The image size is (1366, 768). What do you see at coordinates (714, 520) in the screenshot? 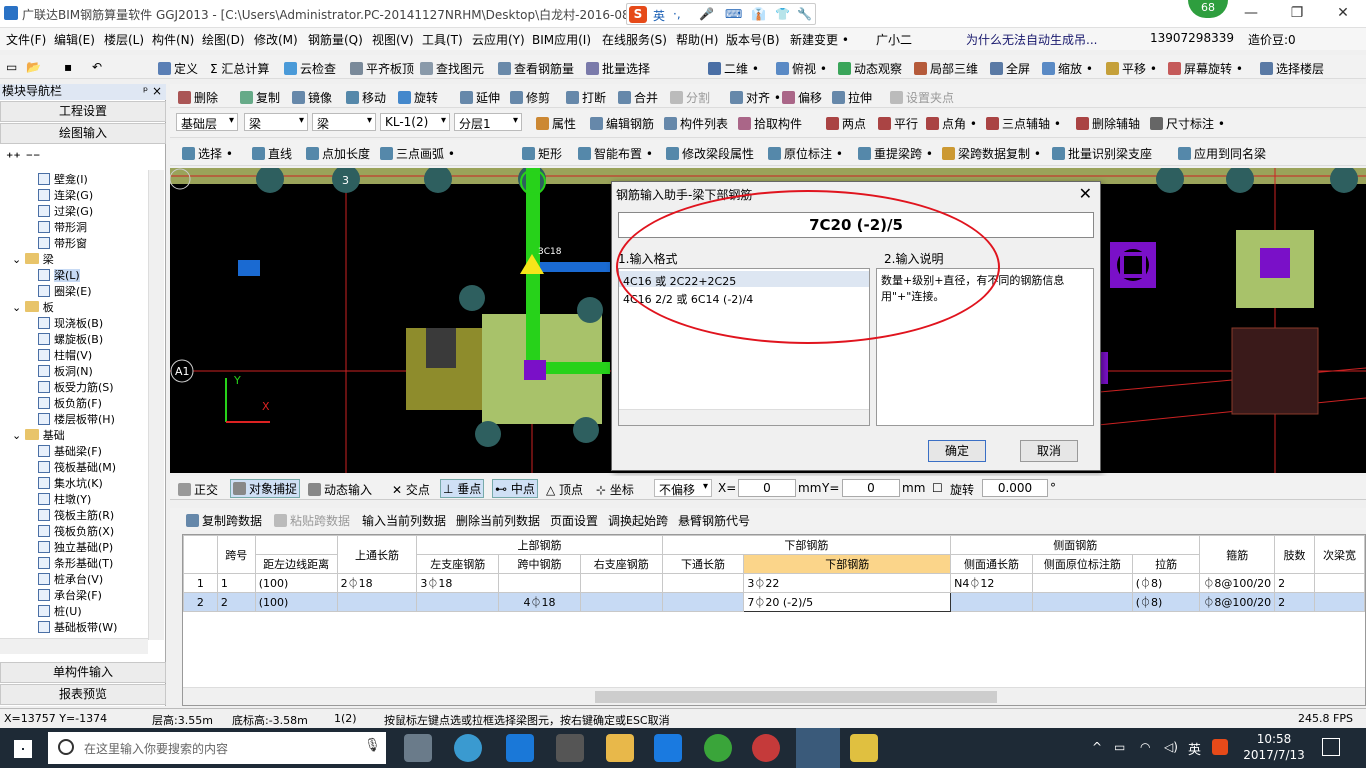
I see `cantilever-code-button: 悬臂钢筋代号` at bounding box center [714, 520].